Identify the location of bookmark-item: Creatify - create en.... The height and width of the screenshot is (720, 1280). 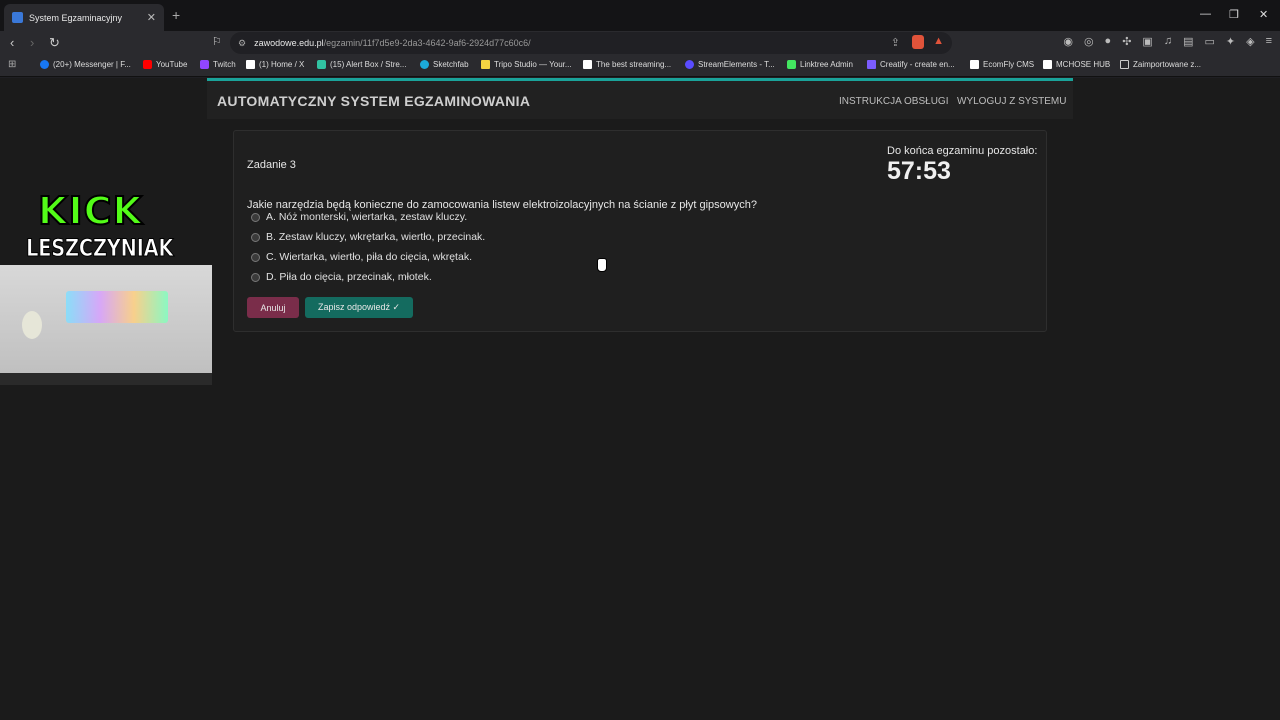
(911, 64).